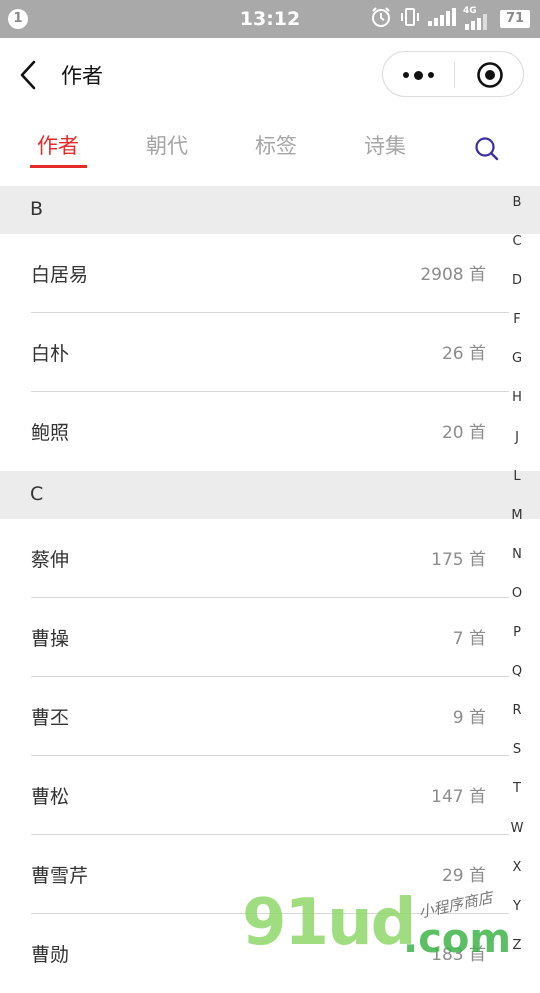 This screenshot has width=540, height=993. I want to click on index-letter-g: G, so click(517, 366).